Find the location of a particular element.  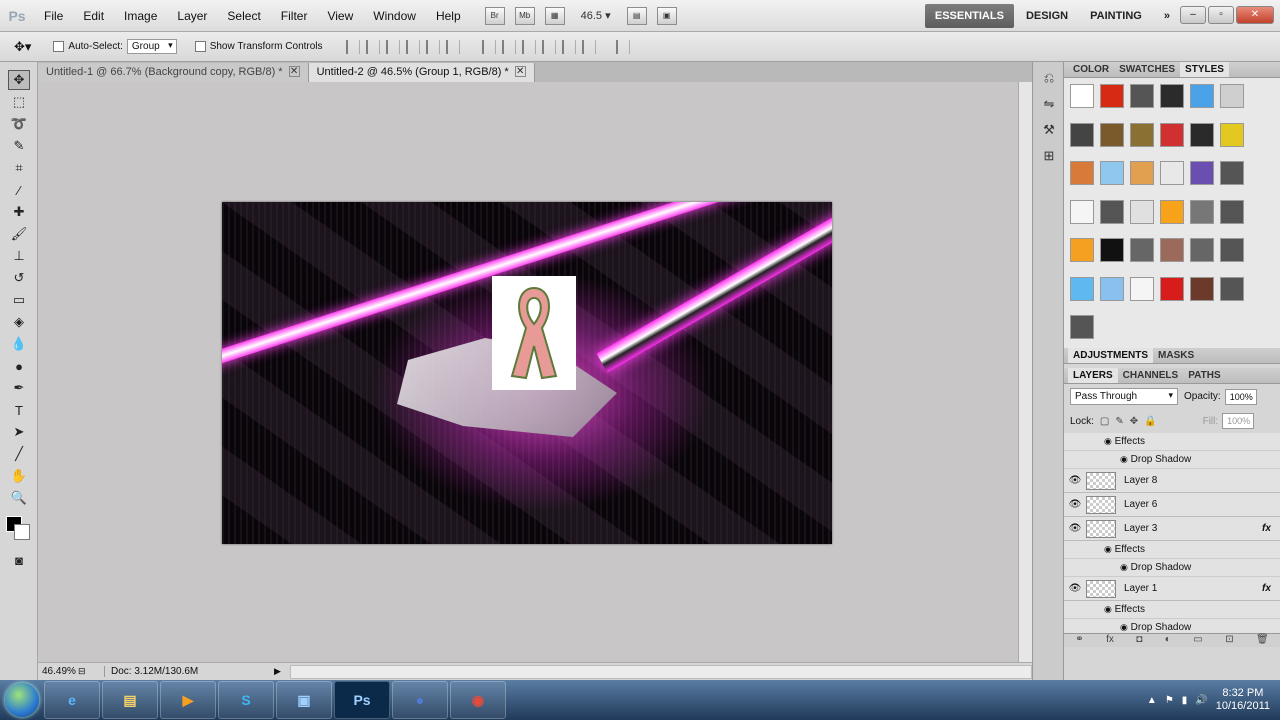

arrange-documents-button: ▤ is located at coordinates (636, 15).